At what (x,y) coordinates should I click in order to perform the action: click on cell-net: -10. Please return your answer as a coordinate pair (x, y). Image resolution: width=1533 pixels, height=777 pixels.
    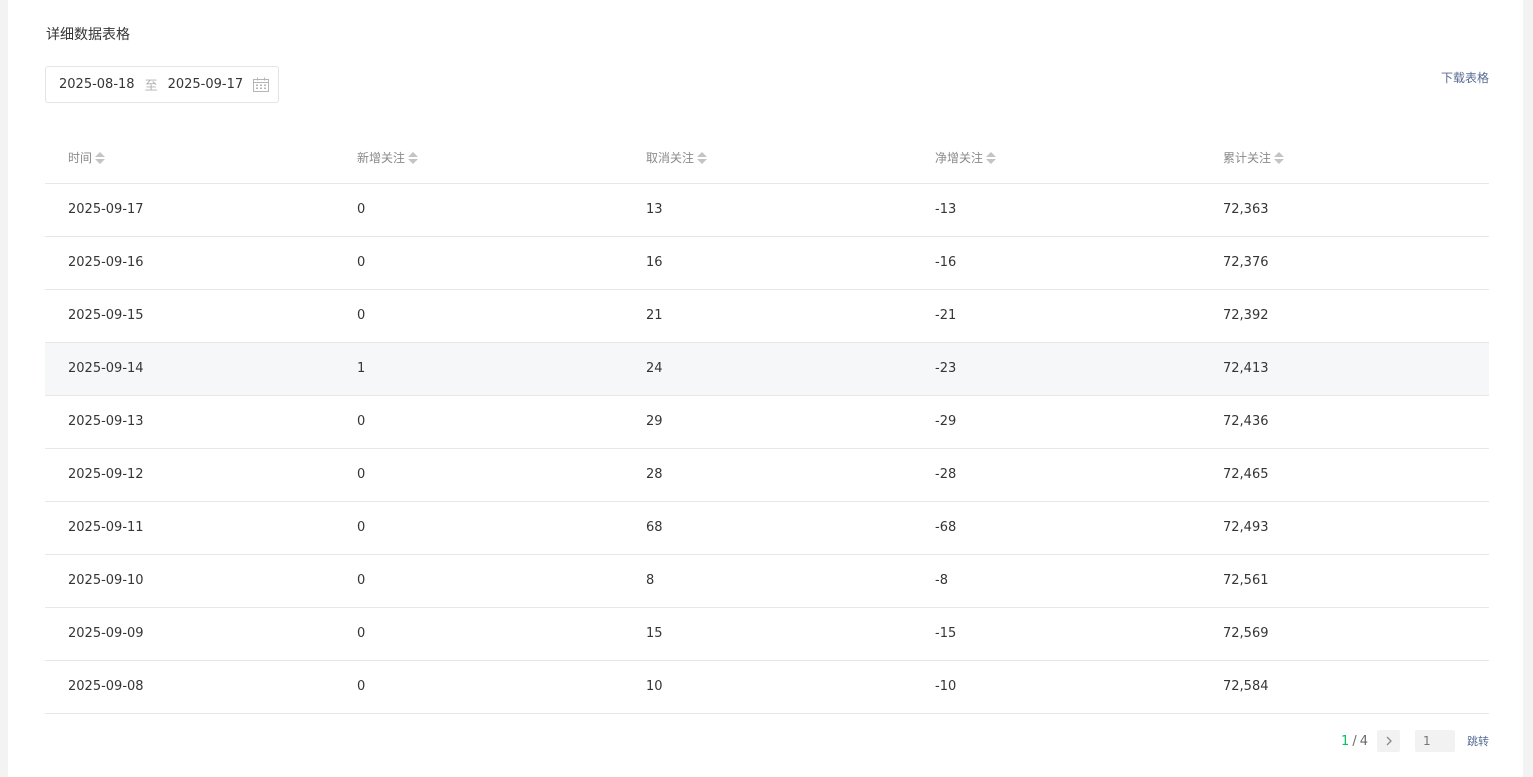
    Looking at the image, I should click on (946, 686).